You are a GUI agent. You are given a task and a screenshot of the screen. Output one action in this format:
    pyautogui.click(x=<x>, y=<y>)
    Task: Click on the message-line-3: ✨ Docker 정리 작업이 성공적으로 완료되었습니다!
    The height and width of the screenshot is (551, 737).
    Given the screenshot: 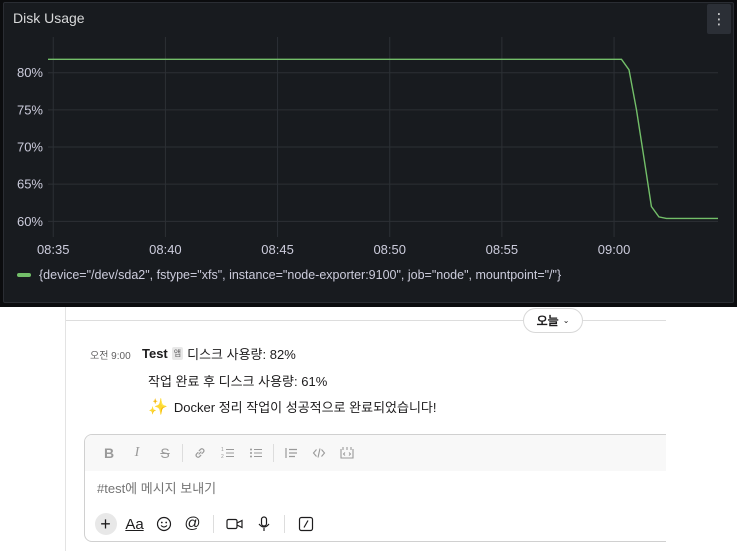 What is the action you would take?
    pyautogui.click(x=292, y=407)
    